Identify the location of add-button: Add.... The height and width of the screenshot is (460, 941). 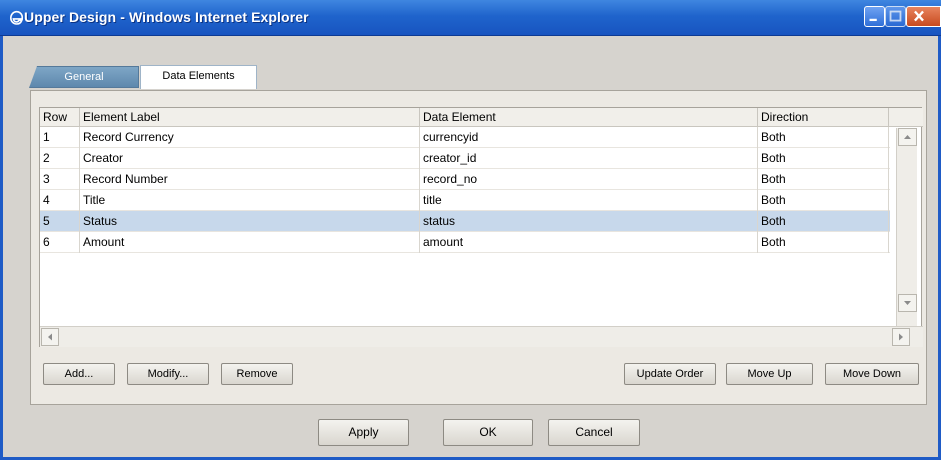
(79, 374).